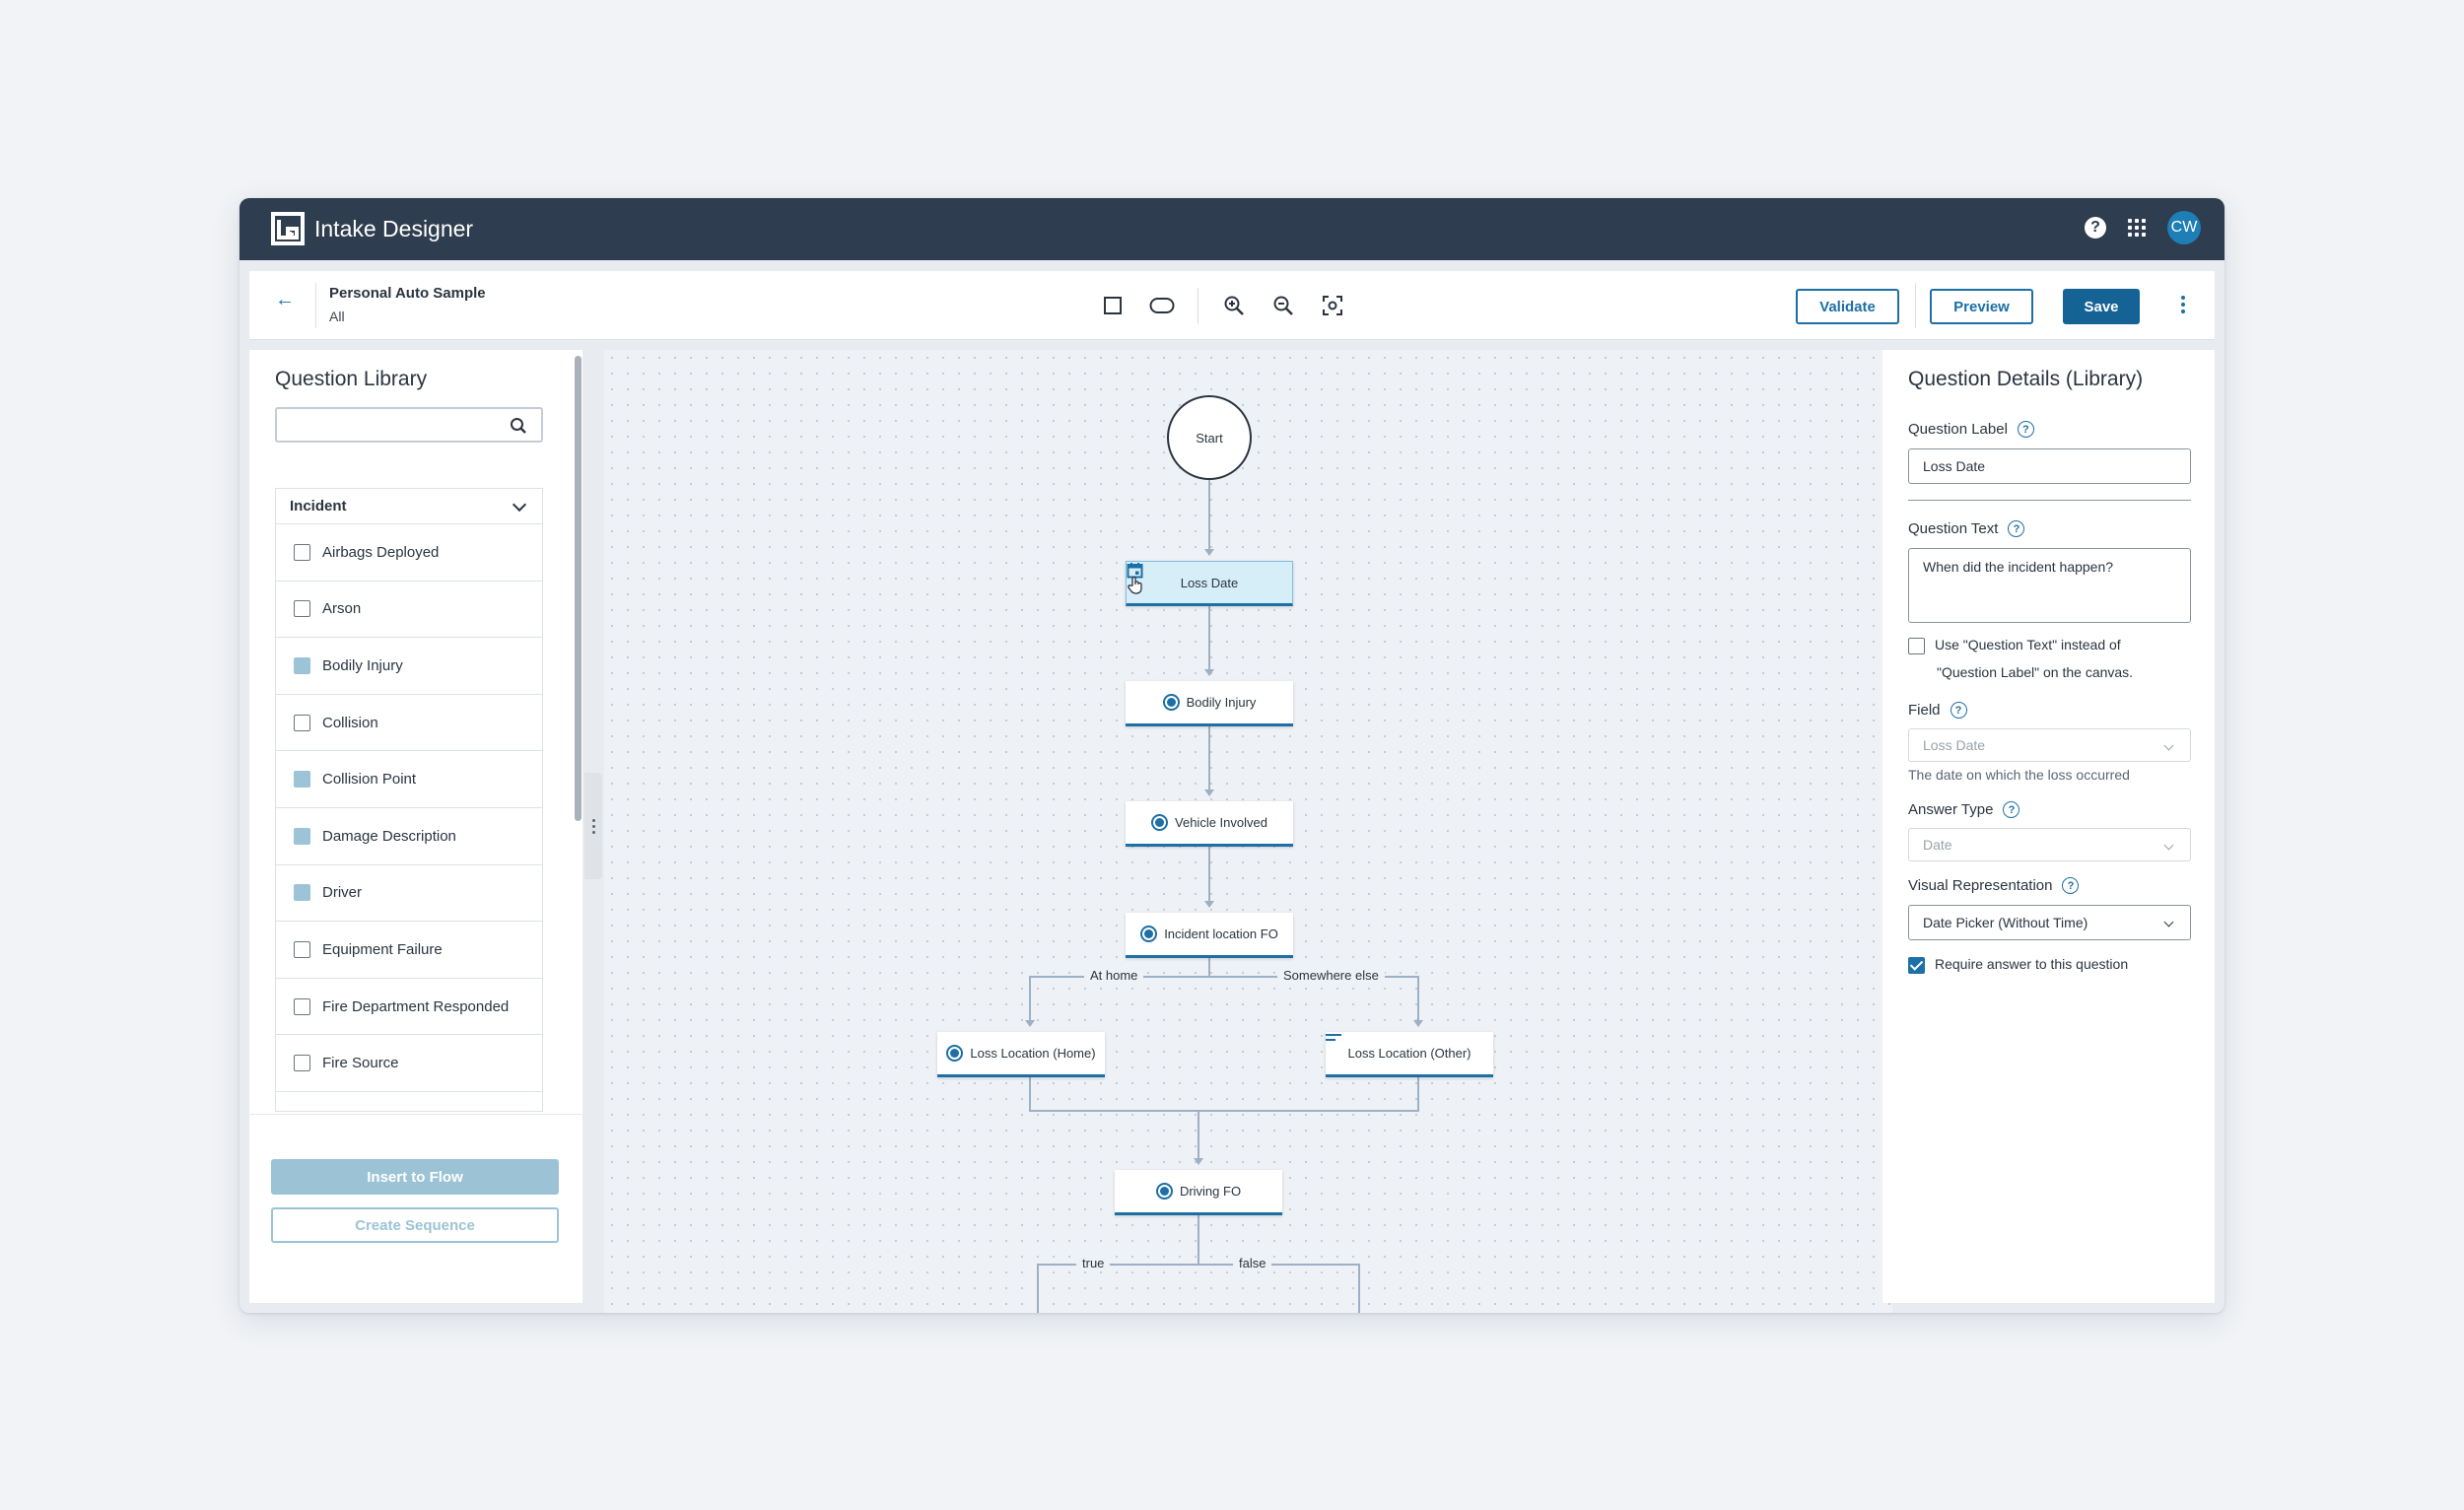 Image resolution: width=2464 pixels, height=1510 pixels. What do you see at coordinates (407, 293) in the screenshot?
I see `document-title: Personal Auto Sample` at bounding box center [407, 293].